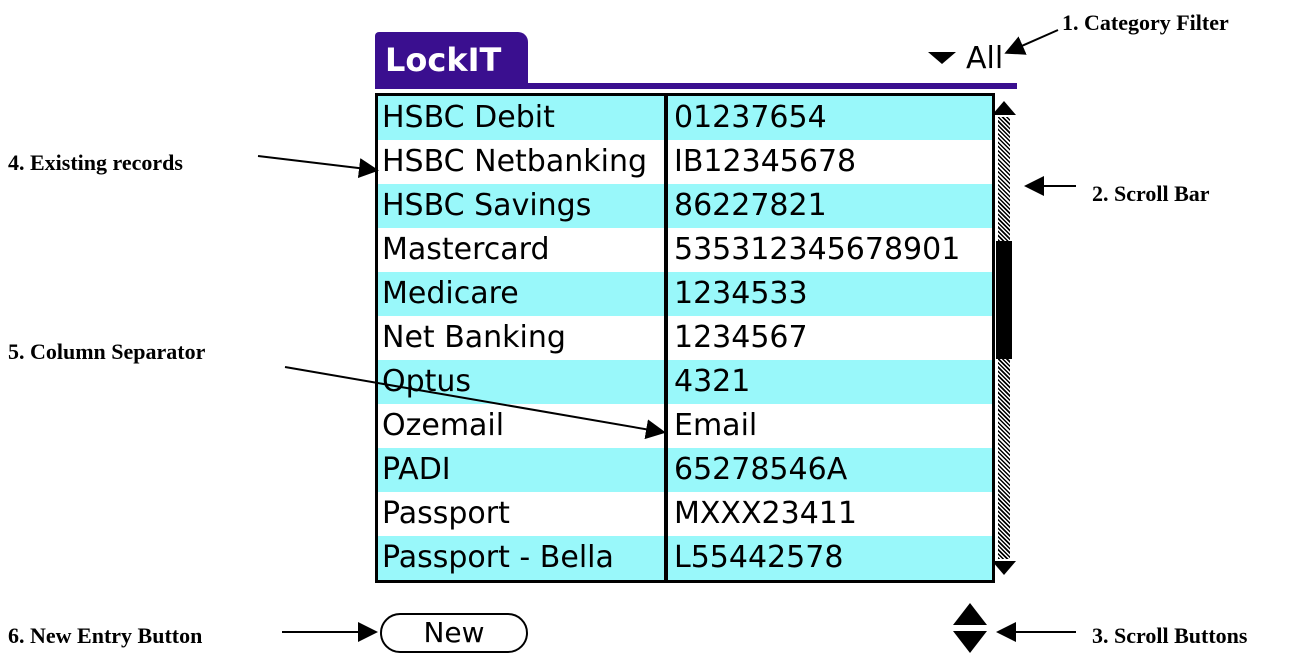  I want to click on arrow-category-filter, so click(1031, 42).